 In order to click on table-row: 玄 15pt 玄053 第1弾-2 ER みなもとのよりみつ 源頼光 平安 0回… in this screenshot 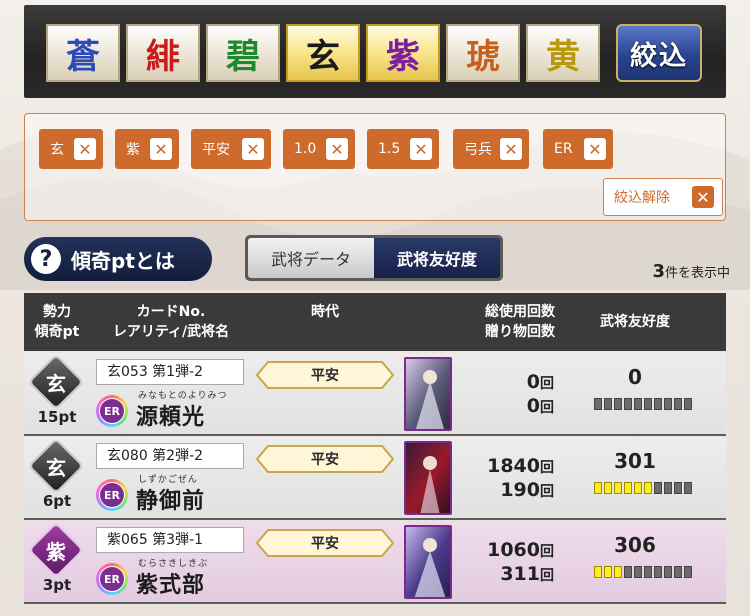, I will do `click(375, 394)`.